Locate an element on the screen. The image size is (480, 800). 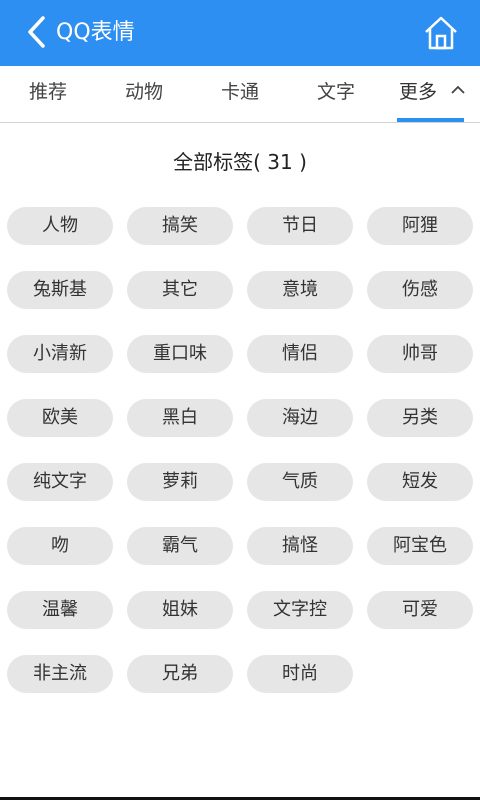
tag-chip: 黑白 is located at coordinates (180, 418).